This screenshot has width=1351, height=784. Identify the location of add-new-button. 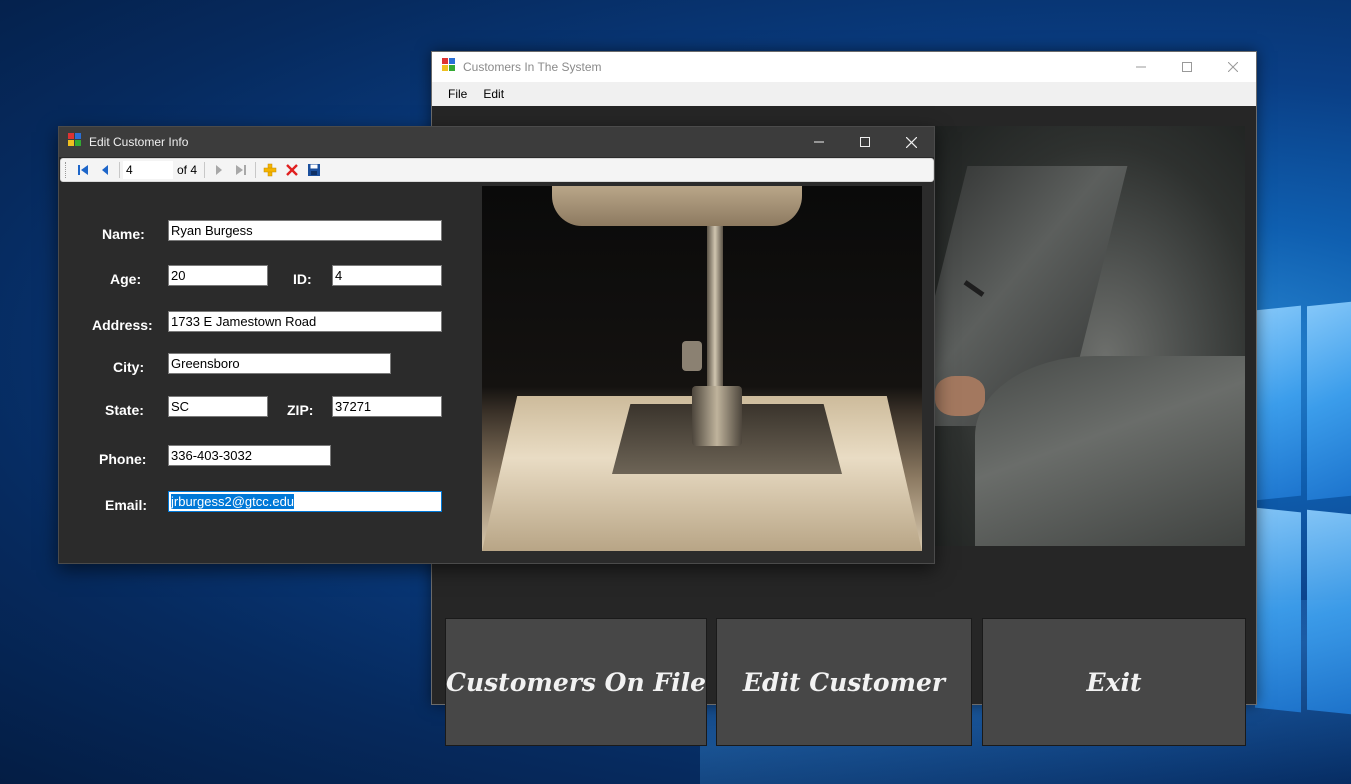
(270, 170).